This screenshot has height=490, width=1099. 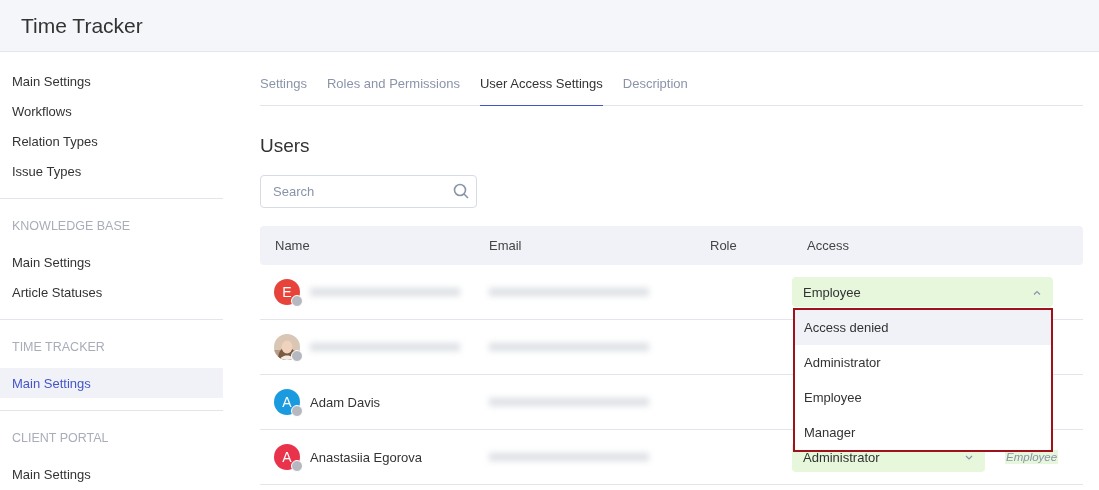 I want to click on dropdown-option: Employee, so click(x=923, y=397).